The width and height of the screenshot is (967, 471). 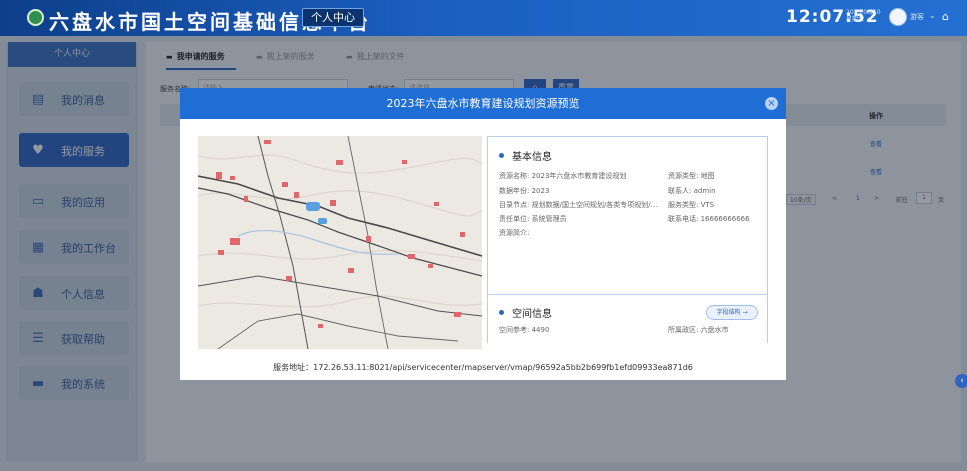 I want to click on emblem-logo, so click(x=35, y=17).